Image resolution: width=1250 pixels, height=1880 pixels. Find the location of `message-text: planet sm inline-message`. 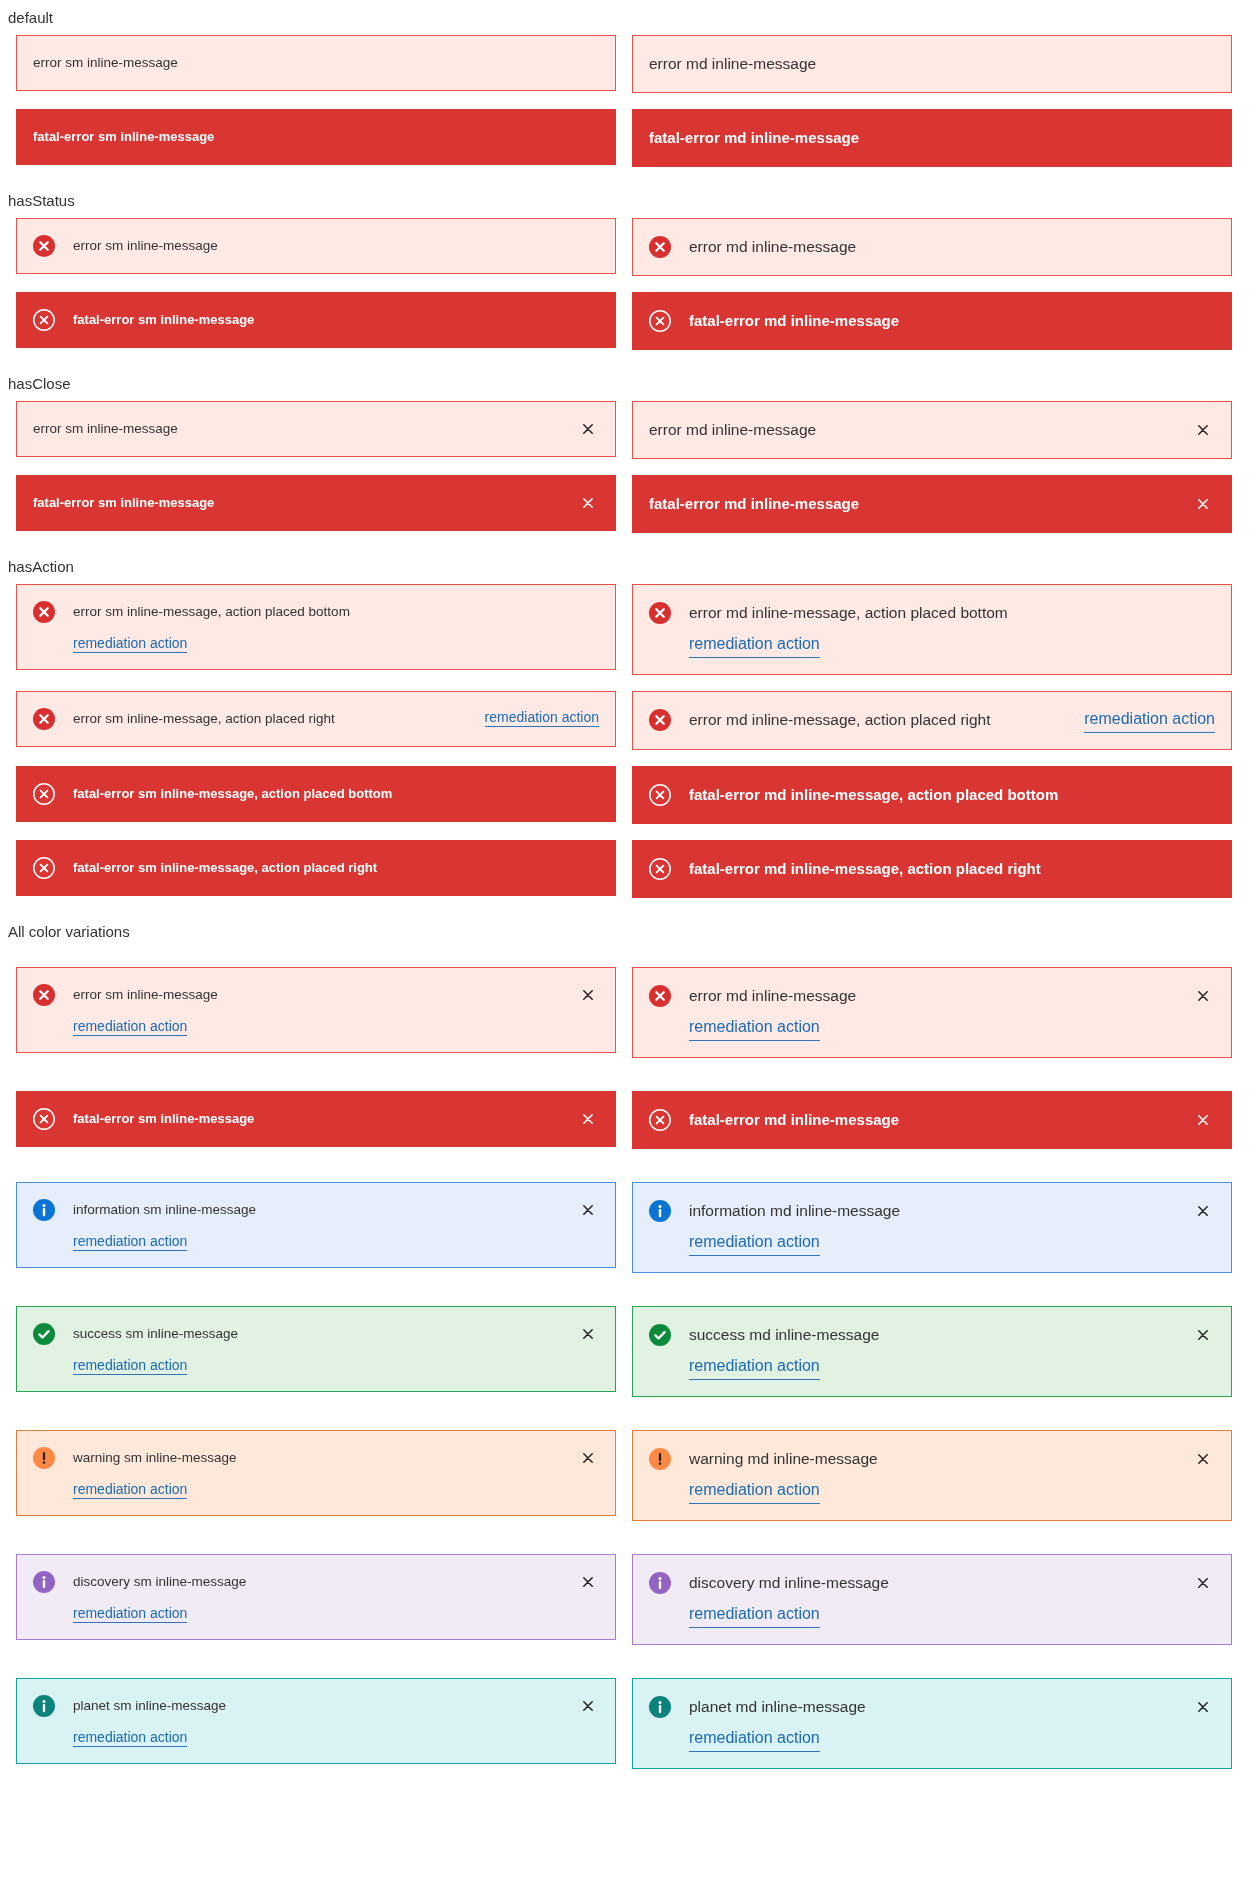

message-text: planet sm inline-message is located at coordinates (150, 1706).